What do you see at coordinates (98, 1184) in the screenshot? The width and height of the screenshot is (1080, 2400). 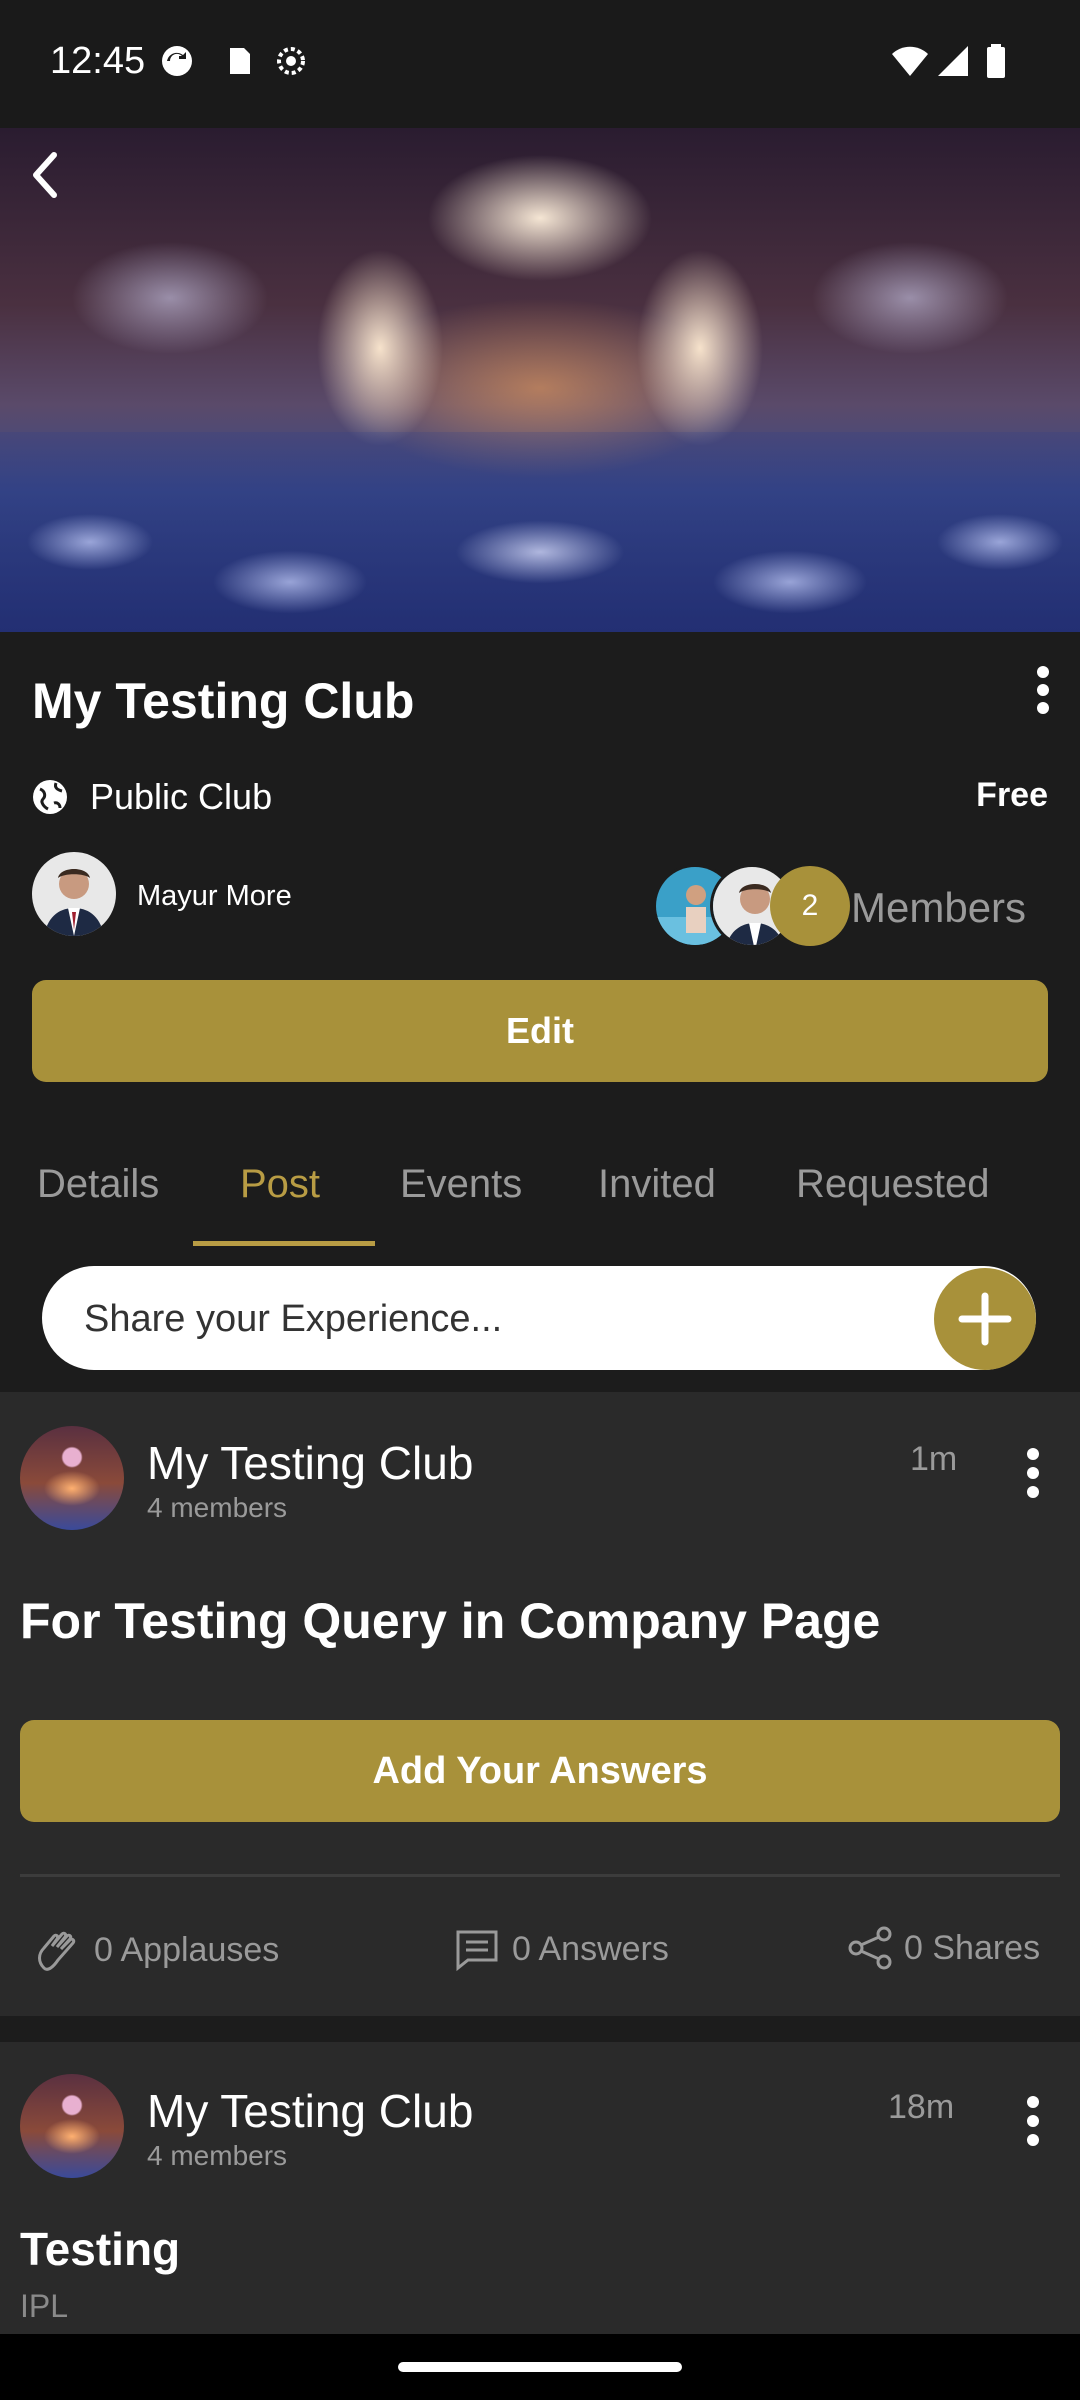 I see `tab-details: Details` at bounding box center [98, 1184].